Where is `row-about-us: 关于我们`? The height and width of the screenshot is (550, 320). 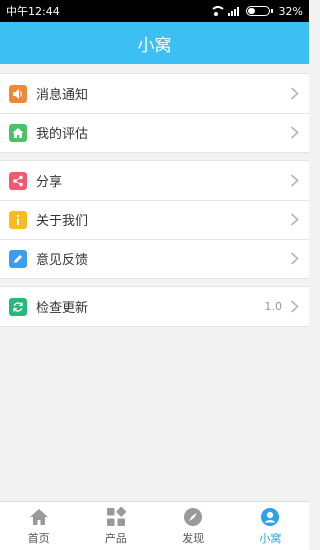 row-about-us: 关于我们 is located at coordinates (154, 219).